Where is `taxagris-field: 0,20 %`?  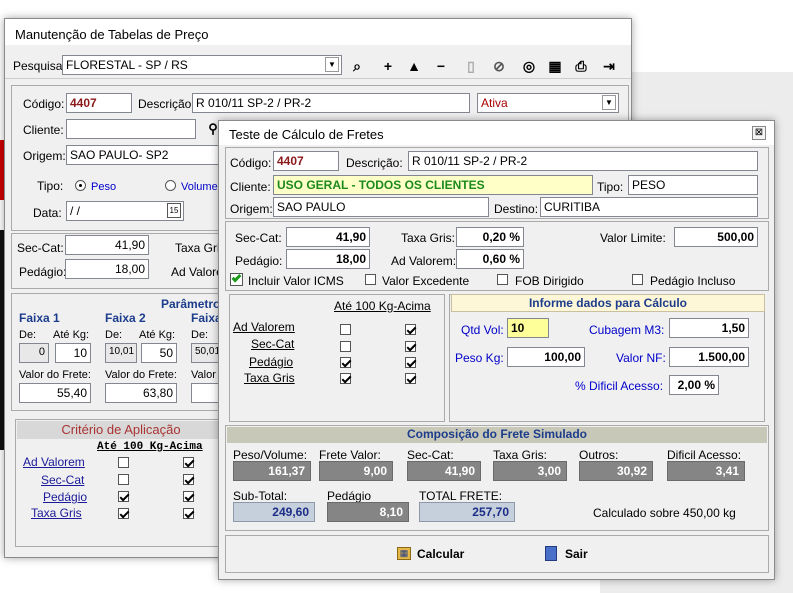 taxagris-field: 0,20 % is located at coordinates (490, 237).